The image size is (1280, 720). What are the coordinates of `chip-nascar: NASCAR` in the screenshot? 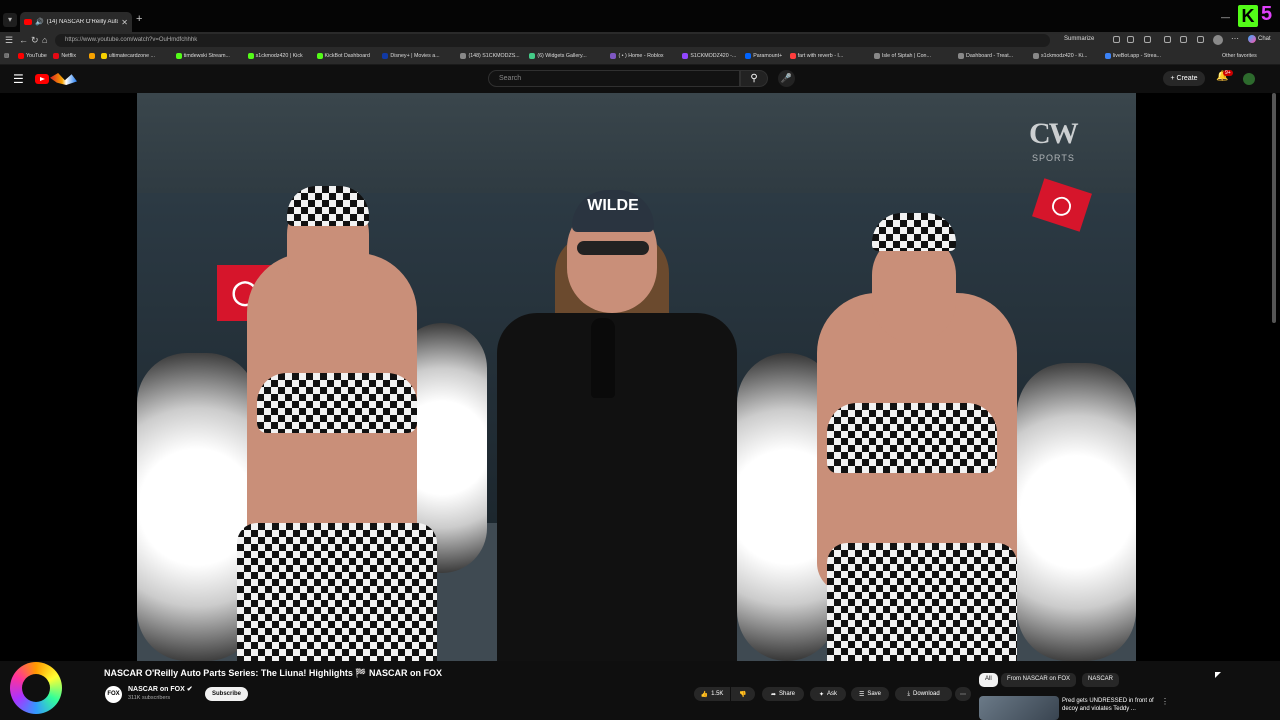 It's located at (1101, 680).